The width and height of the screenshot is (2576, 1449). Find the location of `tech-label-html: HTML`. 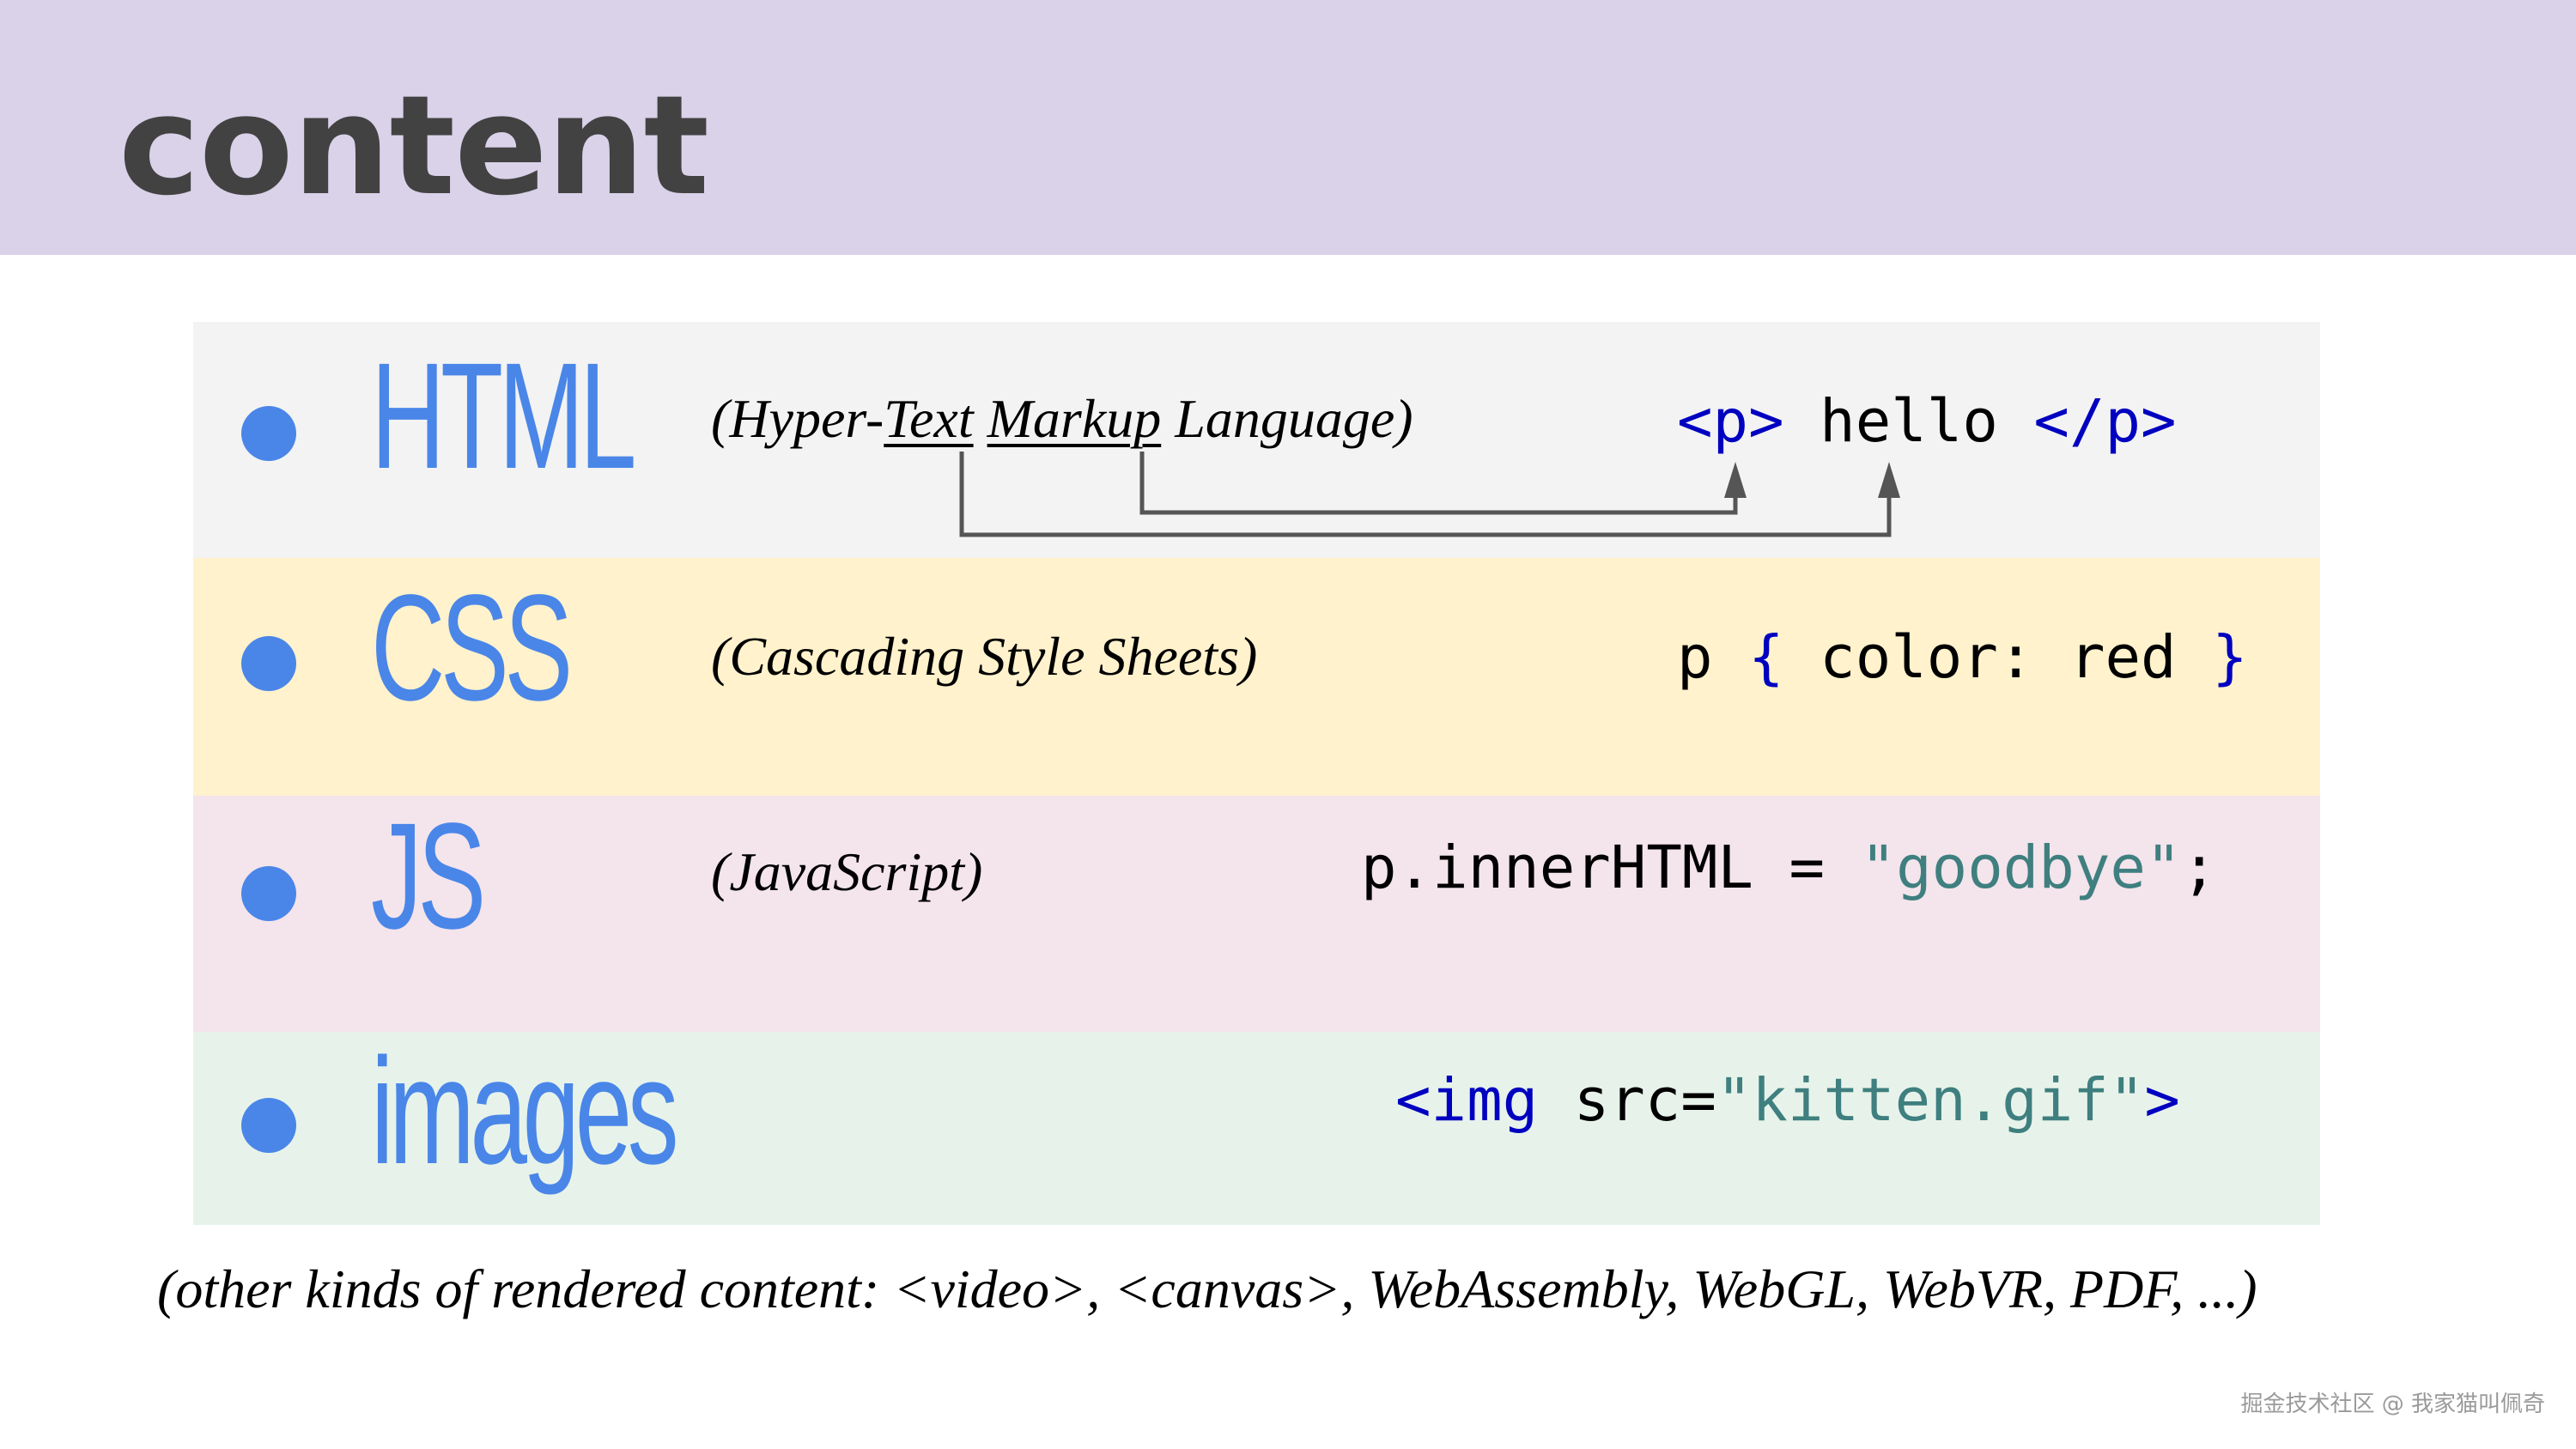

tech-label-html: HTML is located at coordinates (503, 416).